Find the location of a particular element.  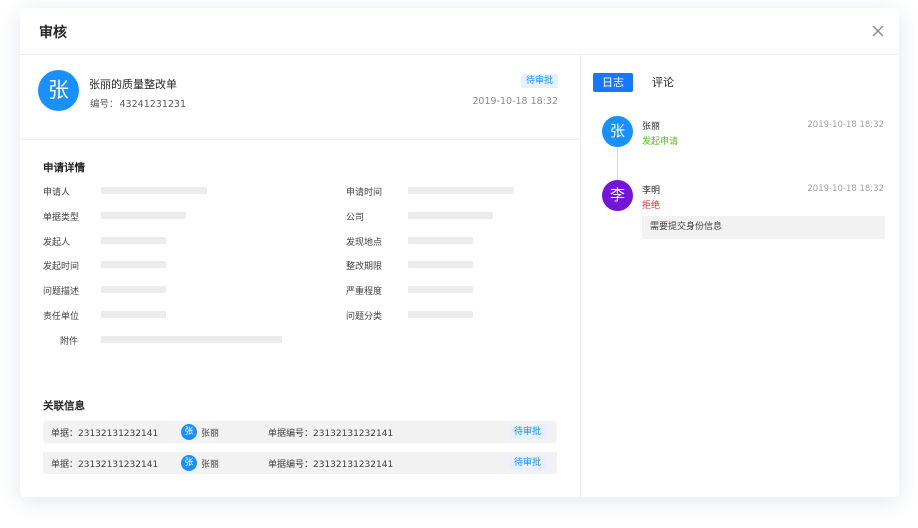

document-title: 张丽的质量整改单 is located at coordinates (133, 84).